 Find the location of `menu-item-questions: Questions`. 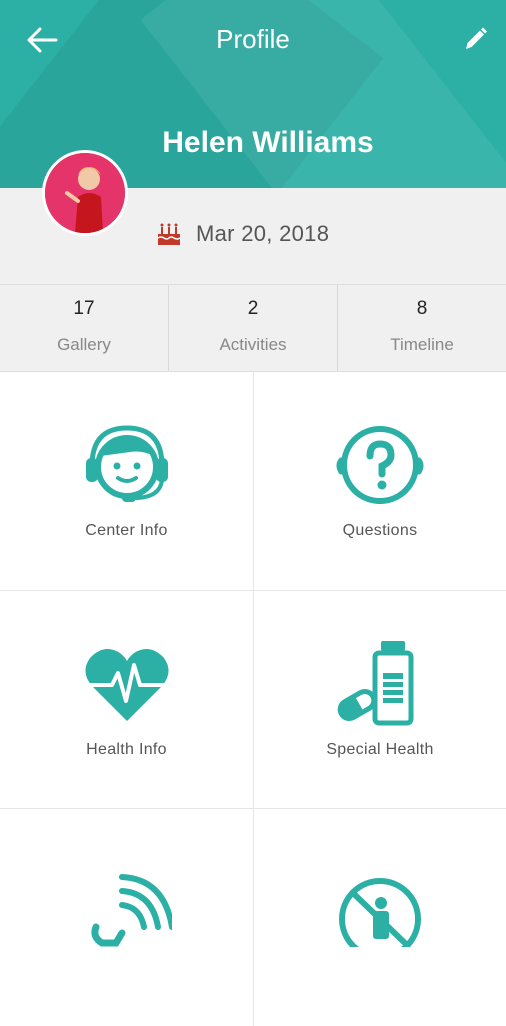

menu-item-questions: Questions is located at coordinates (379, 481).